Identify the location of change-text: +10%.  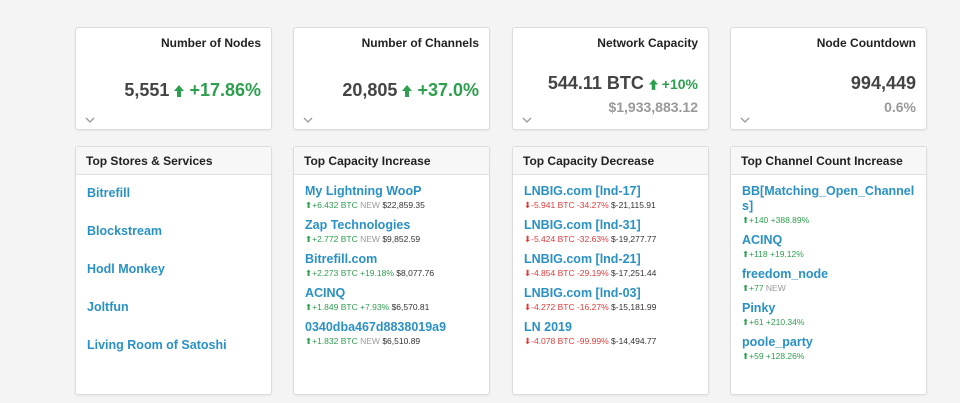
(679, 84).